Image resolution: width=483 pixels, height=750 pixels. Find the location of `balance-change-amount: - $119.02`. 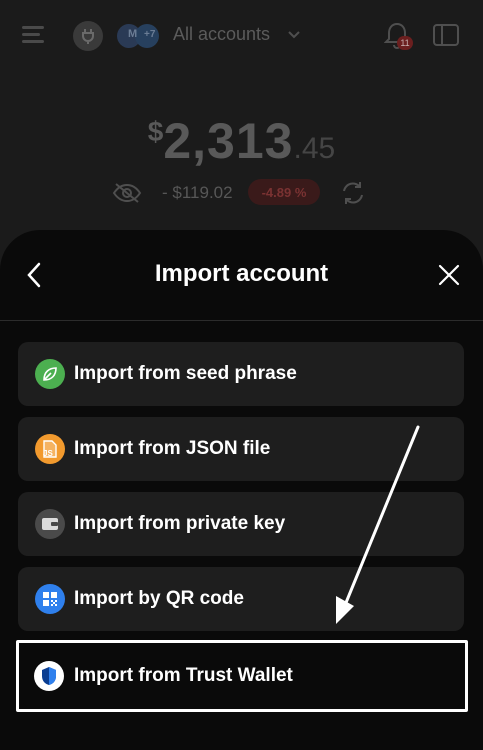

balance-change-amount: - $119.02 is located at coordinates (197, 192).